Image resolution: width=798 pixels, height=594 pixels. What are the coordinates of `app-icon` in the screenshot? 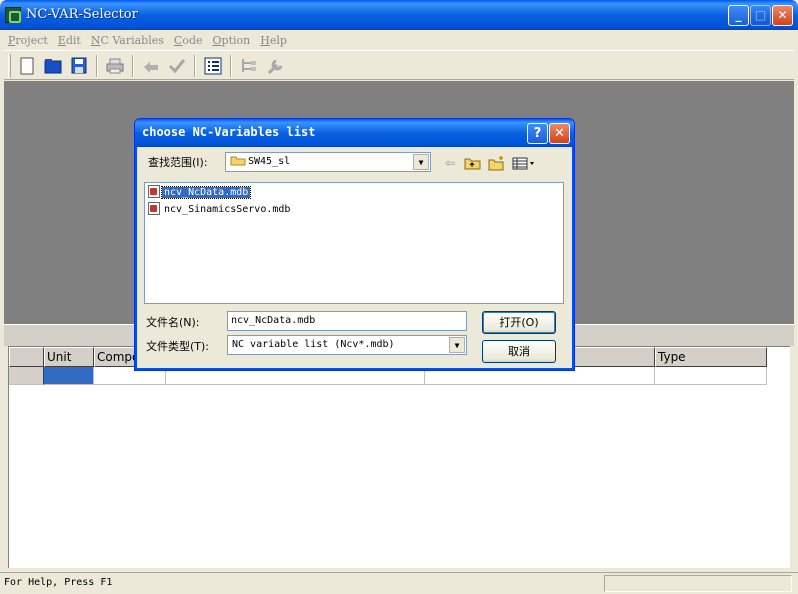 It's located at (13, 15).